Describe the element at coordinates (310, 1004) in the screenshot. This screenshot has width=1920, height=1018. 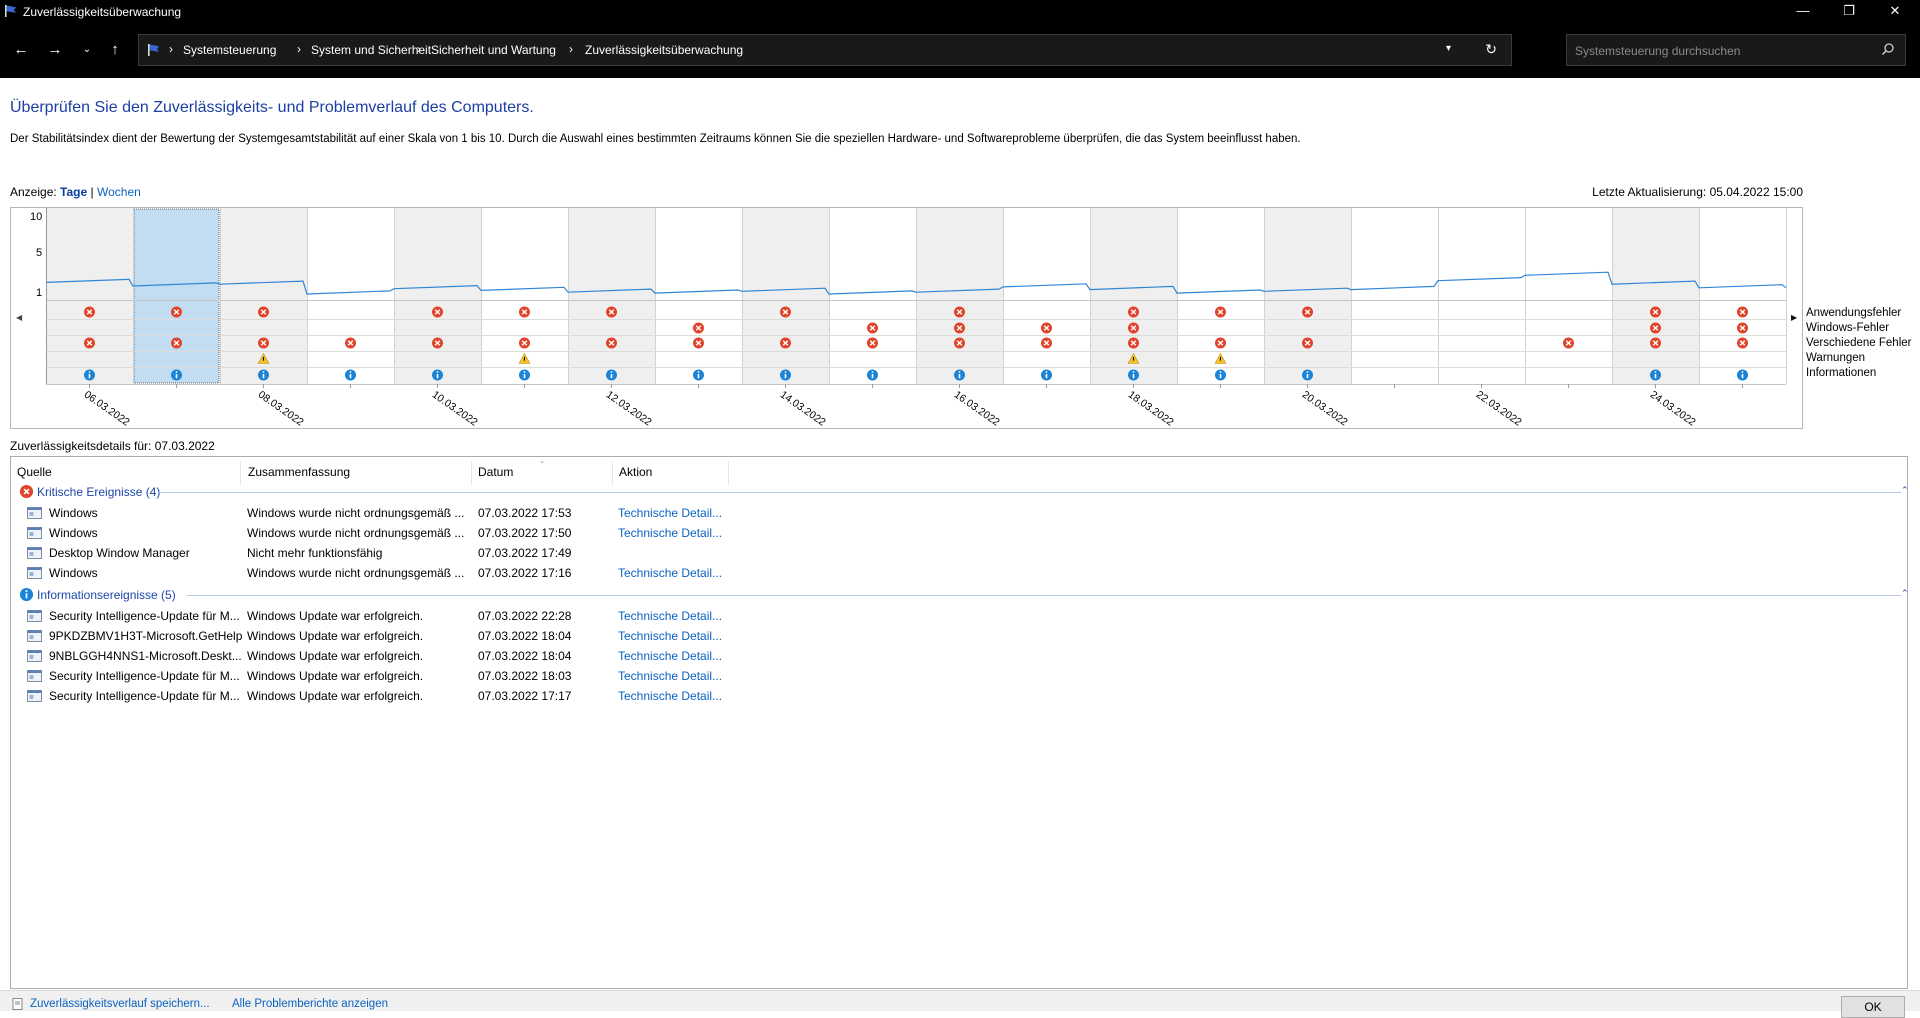
I see `all-problem-reports-link: Alle Problemberichte anzeigen` at that location.